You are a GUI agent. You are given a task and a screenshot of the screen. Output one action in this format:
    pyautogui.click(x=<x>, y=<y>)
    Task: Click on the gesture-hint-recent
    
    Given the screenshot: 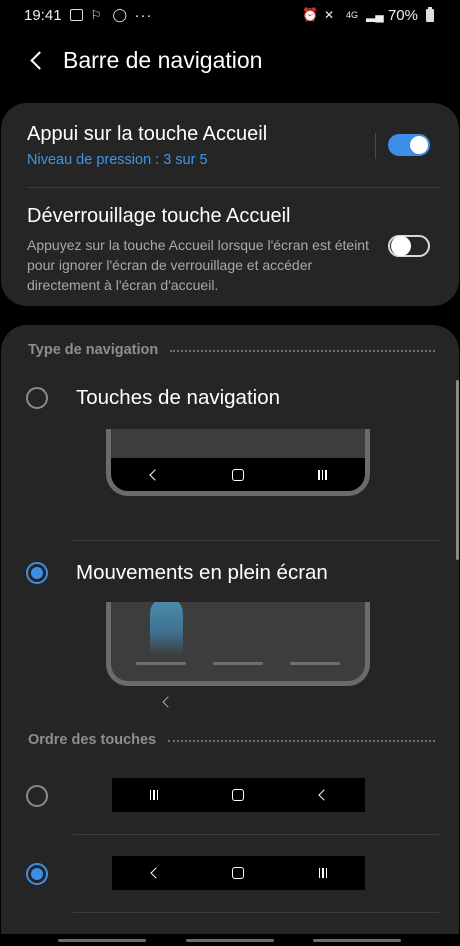 What is the action you would take?
    pyautogui.click(x=357, y=940)
    